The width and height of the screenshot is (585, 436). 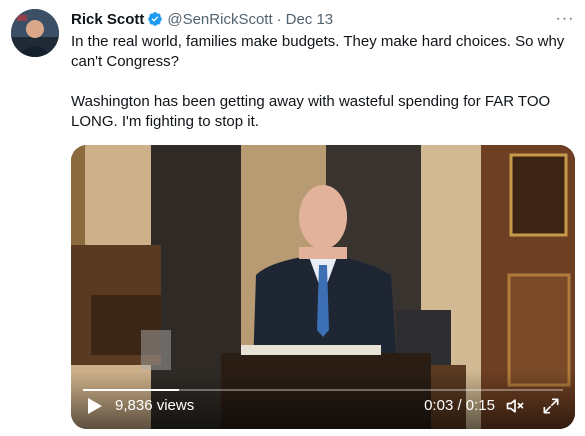 I want to click on fullscreen-icon, so click(x=551, y=406).